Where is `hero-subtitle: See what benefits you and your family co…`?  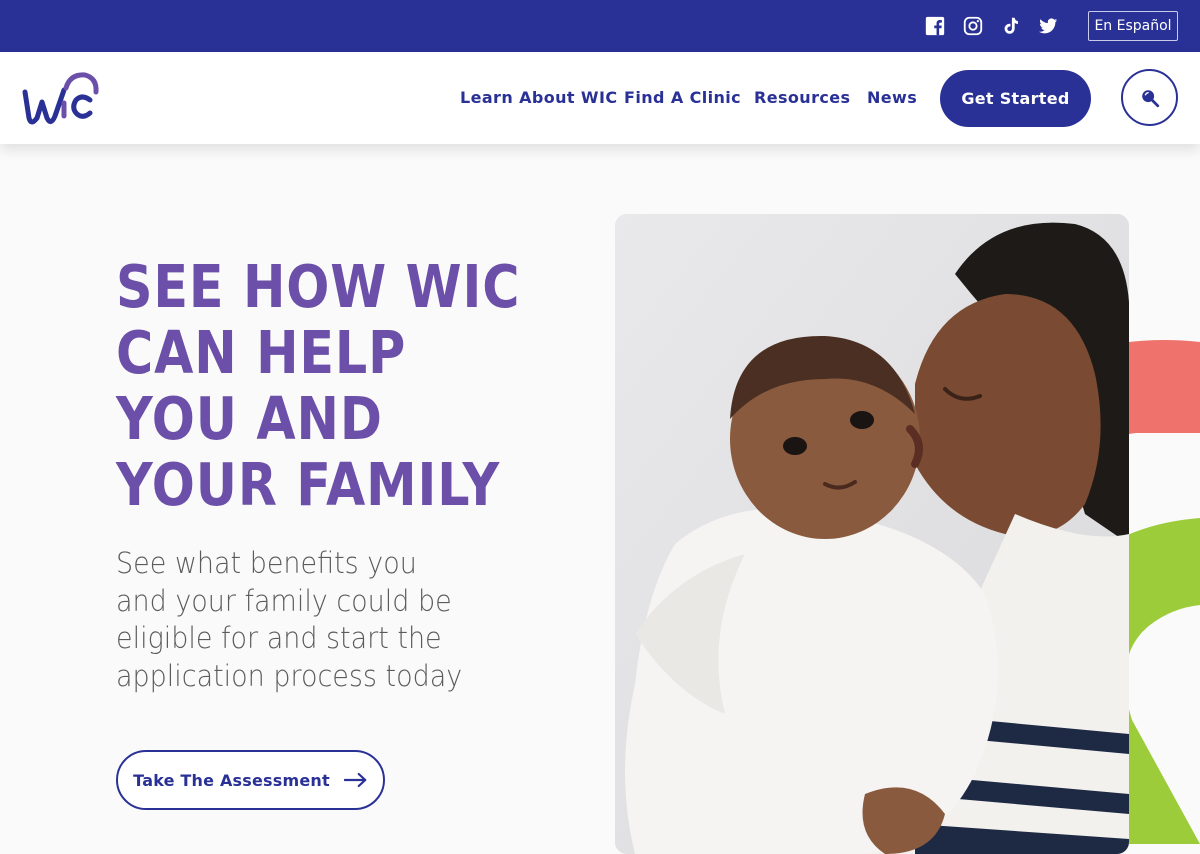 hero-subtitle: See what benefits you and your family co… is located at coordinates (289, 619).